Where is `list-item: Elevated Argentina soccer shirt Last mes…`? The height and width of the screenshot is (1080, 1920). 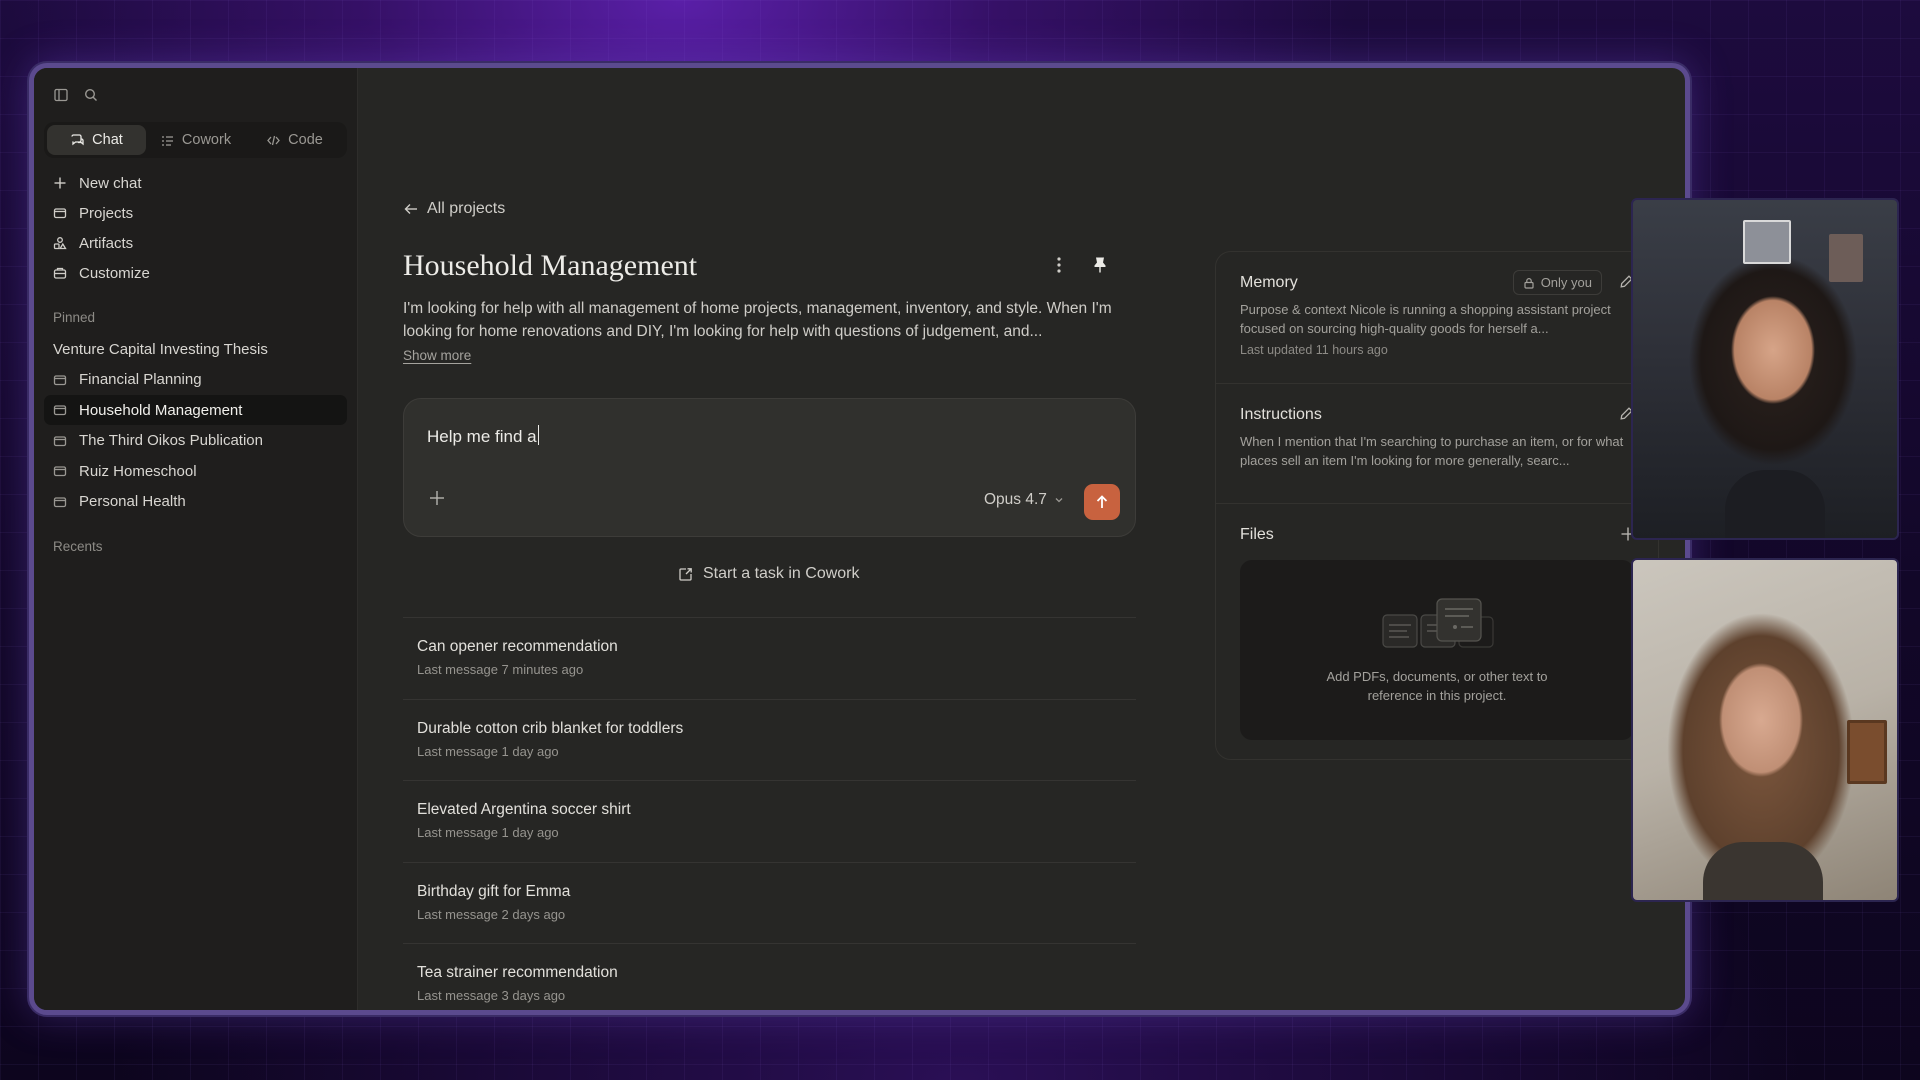 list-item: Elevated Argentina soccer shirt Last mes… is located at coordinates (769, 822).